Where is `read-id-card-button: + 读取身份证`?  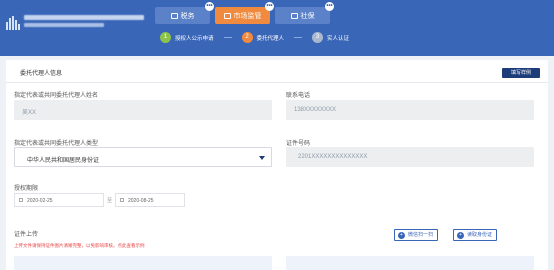 read-id-card-button: + 读取身份证 is located at coordinates (475, 235).